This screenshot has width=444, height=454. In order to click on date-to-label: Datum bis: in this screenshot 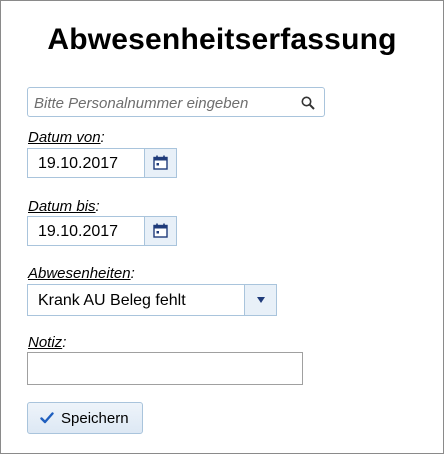, I will do `click(64, 206)`.